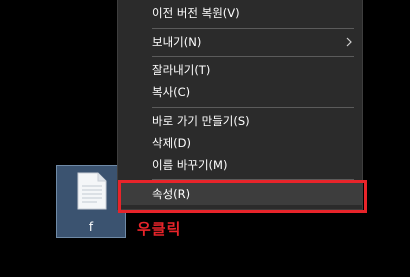 The width and height of the screenshot is (410, 277). I want to click on menu-item-send-to: 보내기(N), so click(240, 42).